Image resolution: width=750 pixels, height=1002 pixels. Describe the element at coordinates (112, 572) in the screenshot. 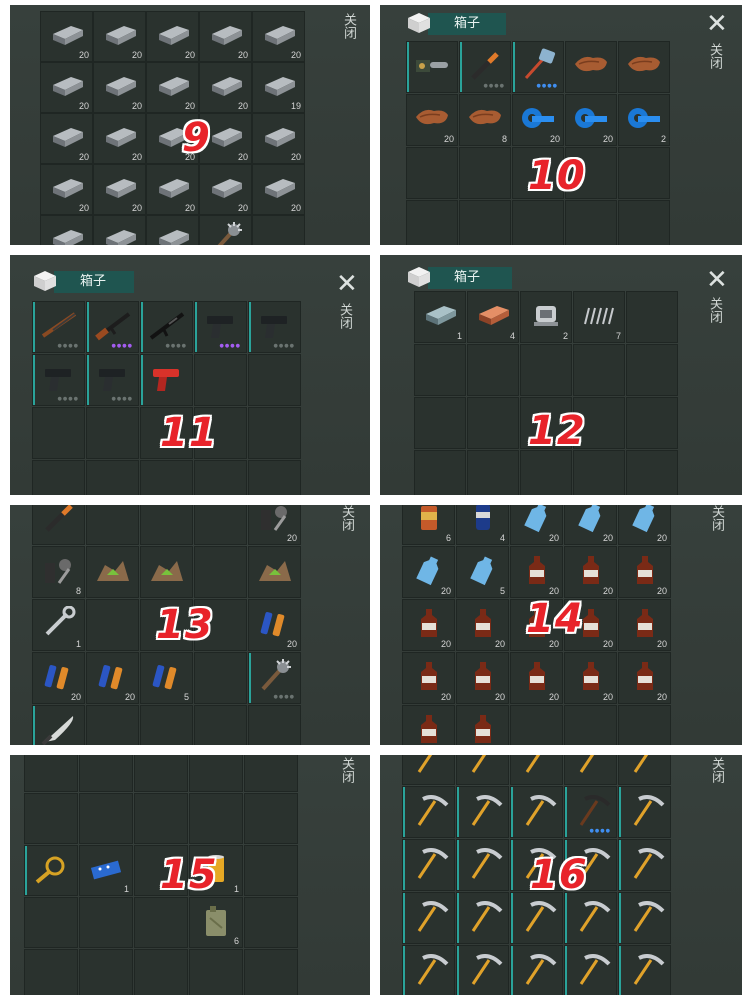

I see `inventory-slot-ore-pile` at that location.